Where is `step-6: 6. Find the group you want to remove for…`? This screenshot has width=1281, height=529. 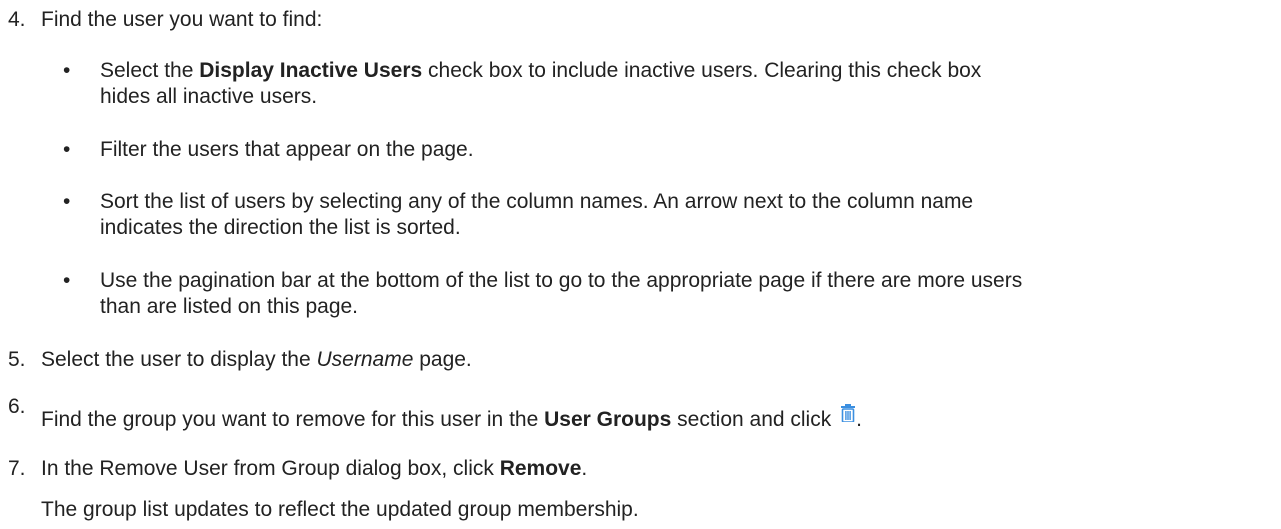 step-6: 6. Find the group you want to remove for… is located at coordinates (638, 414).